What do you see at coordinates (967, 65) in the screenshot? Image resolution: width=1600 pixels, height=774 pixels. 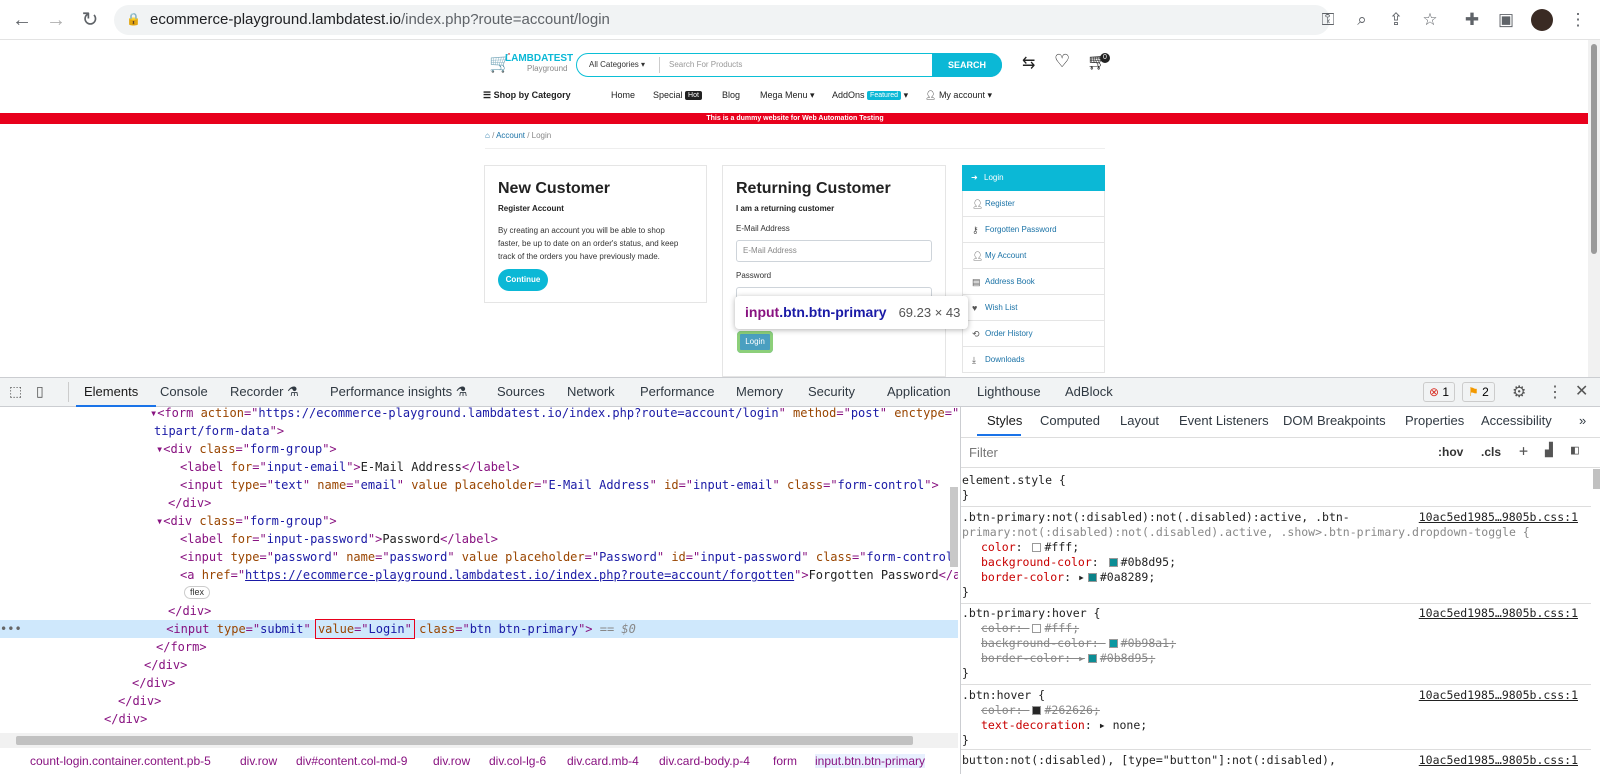 I see `search-button: SEARCH` at bounding box center [967, 65].